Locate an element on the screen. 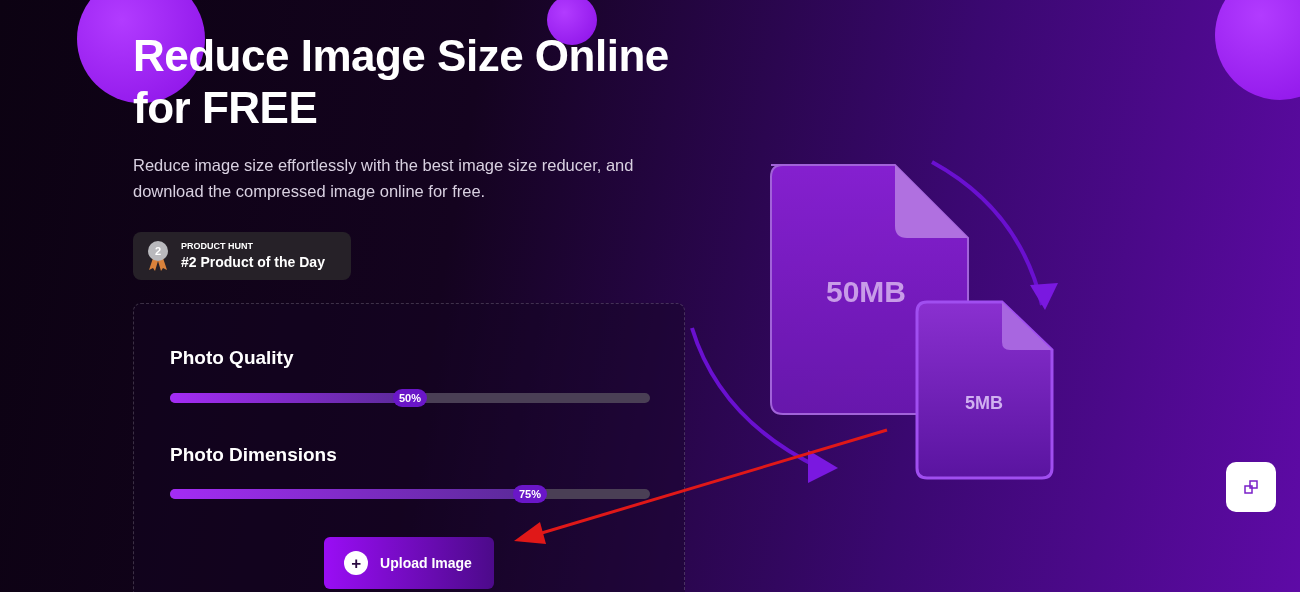 The height and width of the screenshot is (592, 1300). slider-label: Photo Dimensions is located at coordinates (254, 454).